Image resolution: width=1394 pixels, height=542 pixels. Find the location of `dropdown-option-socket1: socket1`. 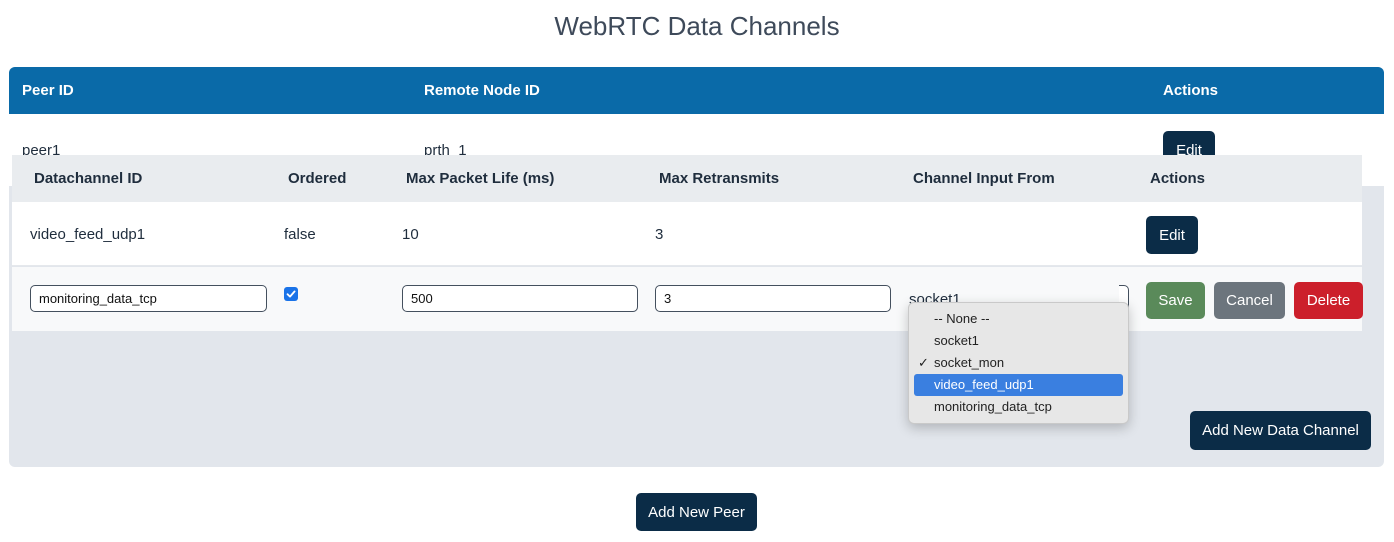

dropdown-option-socket1: socket1 is located at coordinates (1018, 341).